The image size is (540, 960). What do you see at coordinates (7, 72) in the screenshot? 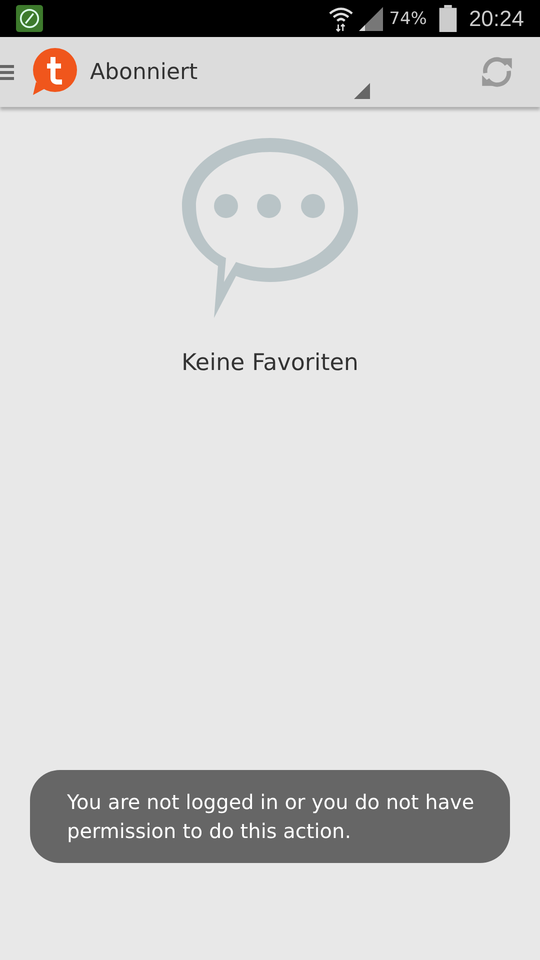
I see `menu-icon` at bounding box center [7, 72].